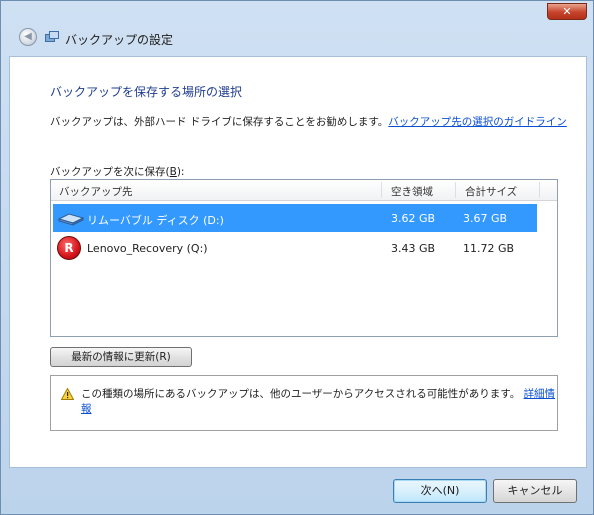 Image resolution: width=594 pixels, height=515 pixels. Describe the element at coordinates (146, 92) in the screenshot. I see `page-heading: バックアップを保存する場所の選択` at that location.